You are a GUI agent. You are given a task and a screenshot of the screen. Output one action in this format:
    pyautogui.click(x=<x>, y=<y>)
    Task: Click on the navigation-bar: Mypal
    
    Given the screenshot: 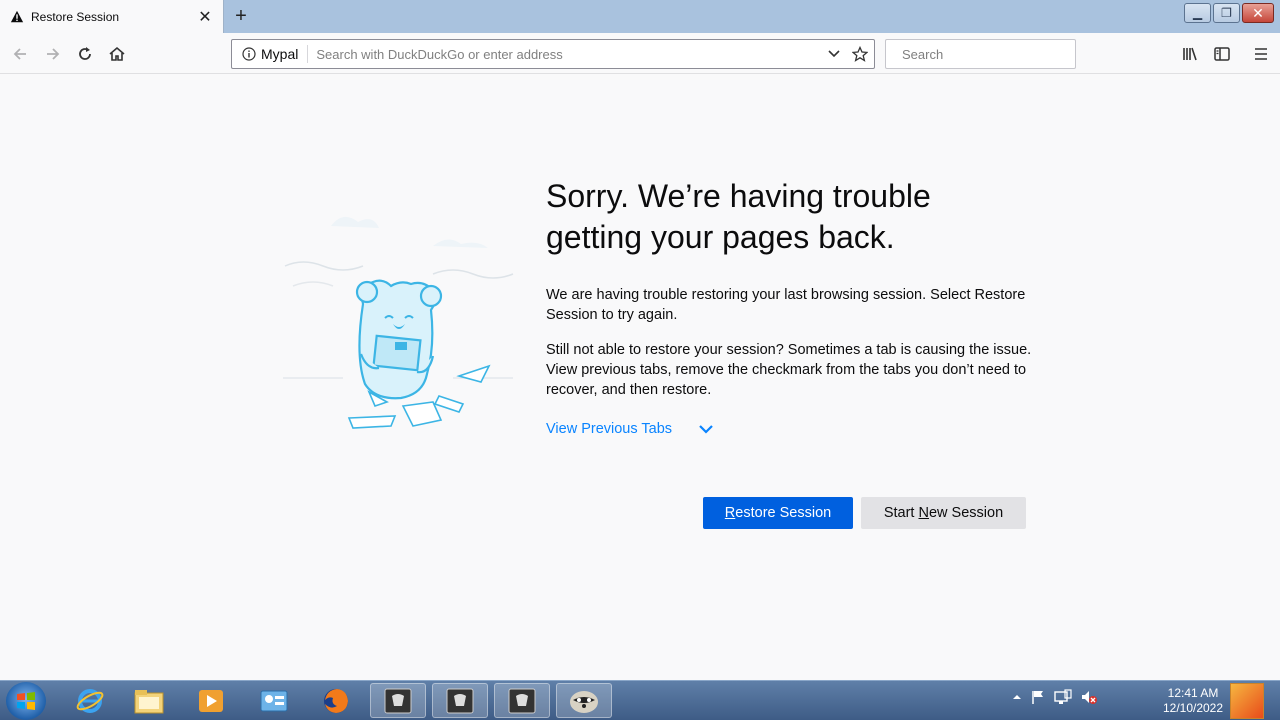 What is the action you would take?
    pyautogui.click(x=640, y=53)
    